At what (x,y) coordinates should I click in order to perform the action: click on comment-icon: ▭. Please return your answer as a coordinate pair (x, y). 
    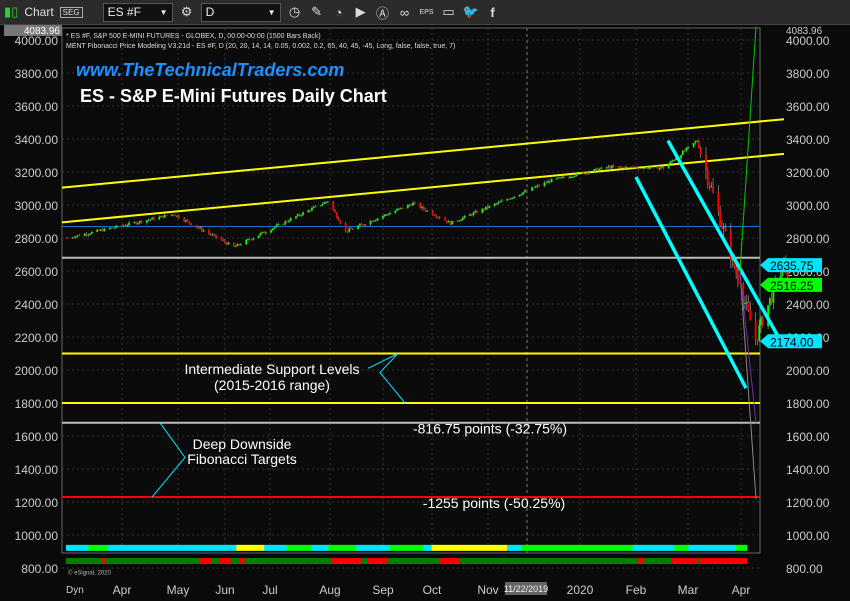
    Looking at the image, I should click on (449, 12).